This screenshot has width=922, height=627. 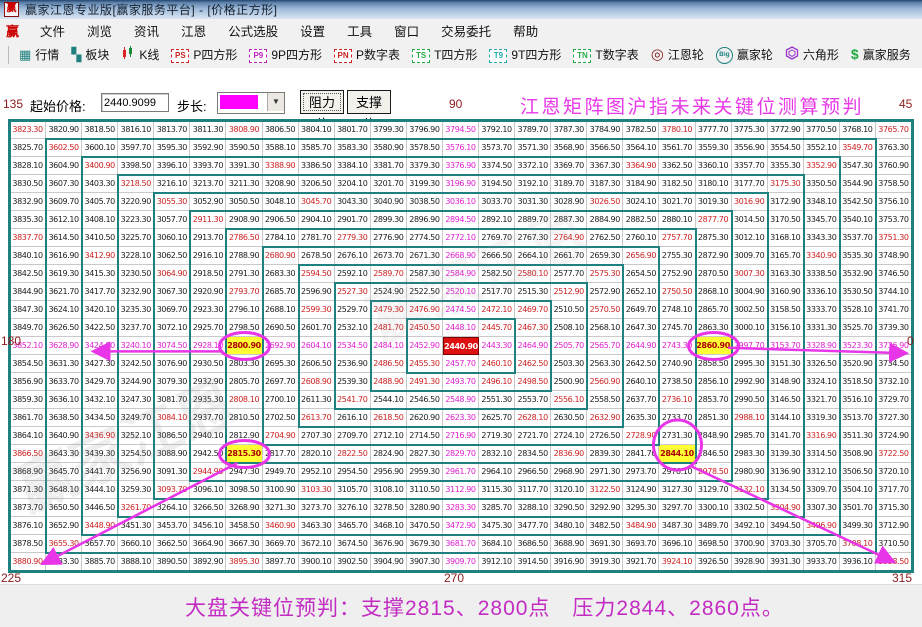 I want to click on gann-cell: 3883.30, so click(x=64, y=562).